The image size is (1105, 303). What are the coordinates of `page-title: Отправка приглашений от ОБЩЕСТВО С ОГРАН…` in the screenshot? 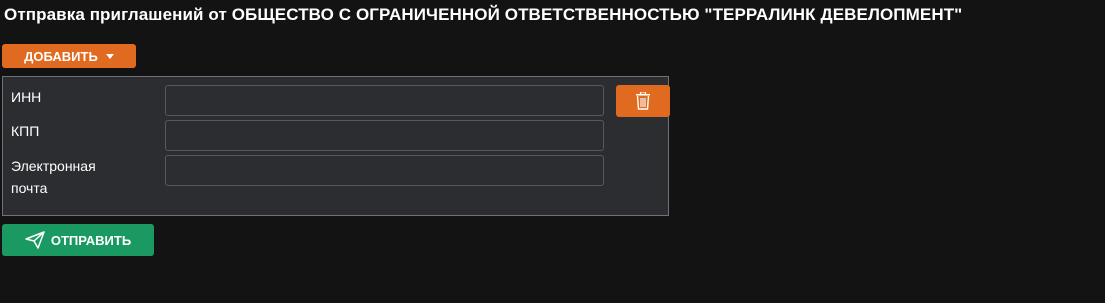 It's located at (483, 14).